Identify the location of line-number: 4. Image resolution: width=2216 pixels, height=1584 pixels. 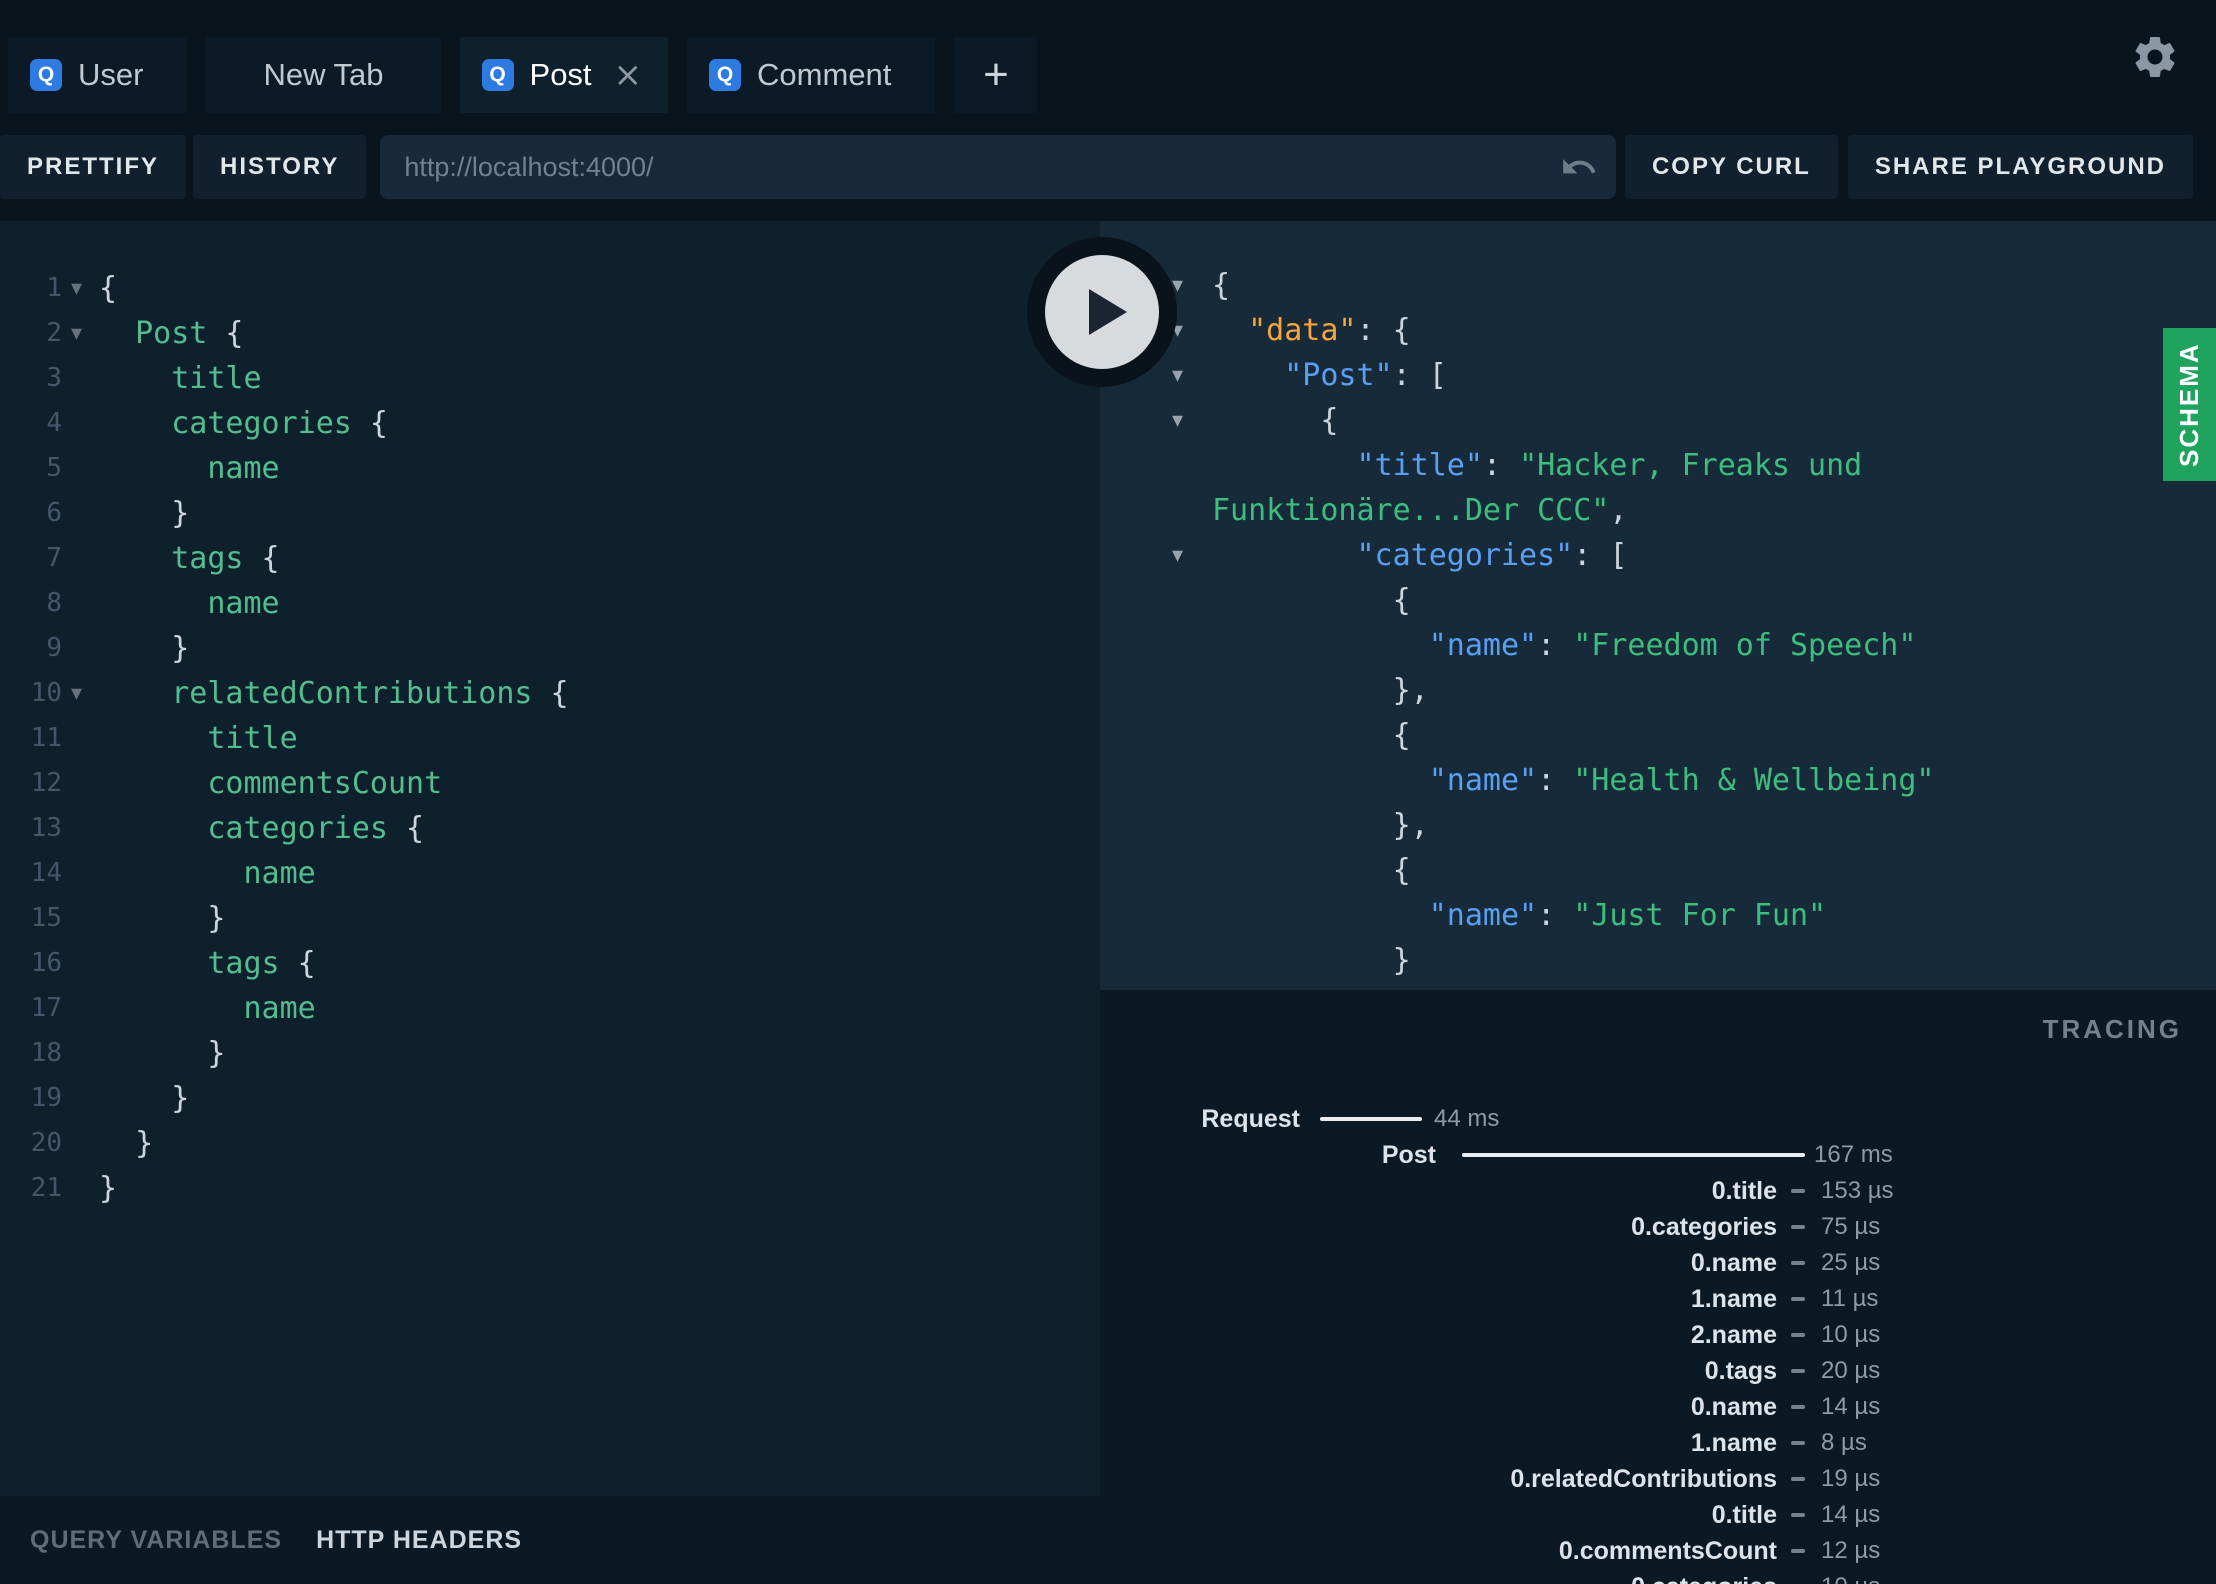
(54, 423).